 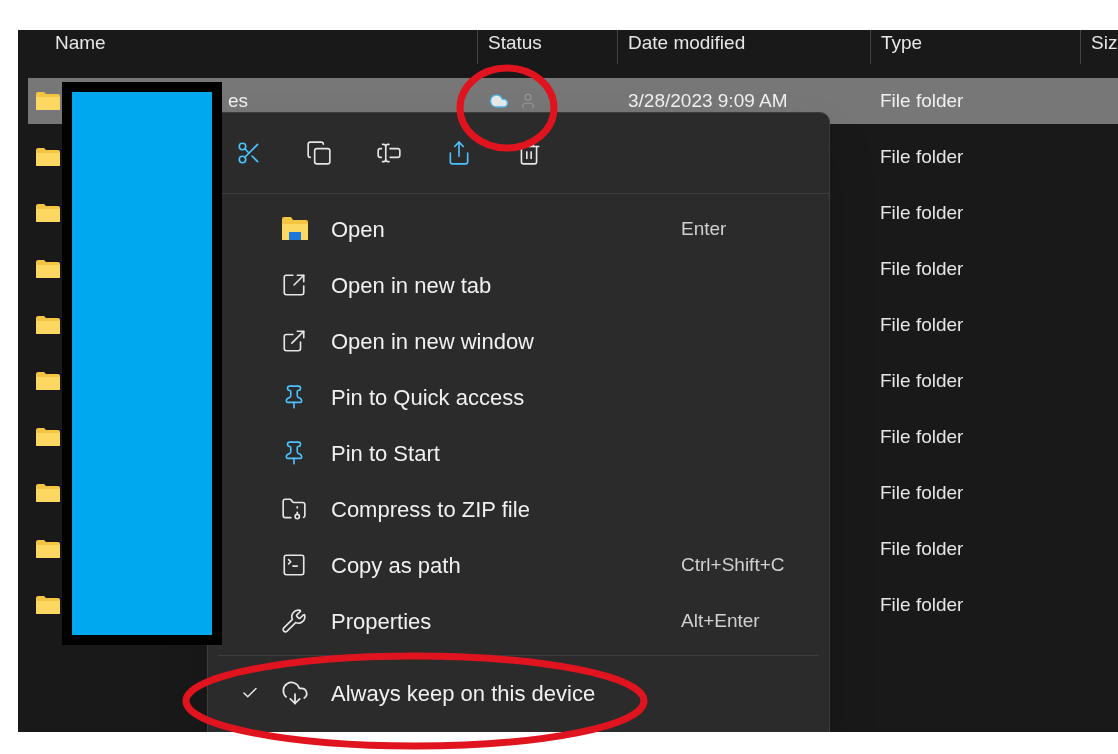 What do you see at coordinates (720, 620) in the screenshot?
I see `shortcut: Alt+Enter` at bounding box center [720, 620].